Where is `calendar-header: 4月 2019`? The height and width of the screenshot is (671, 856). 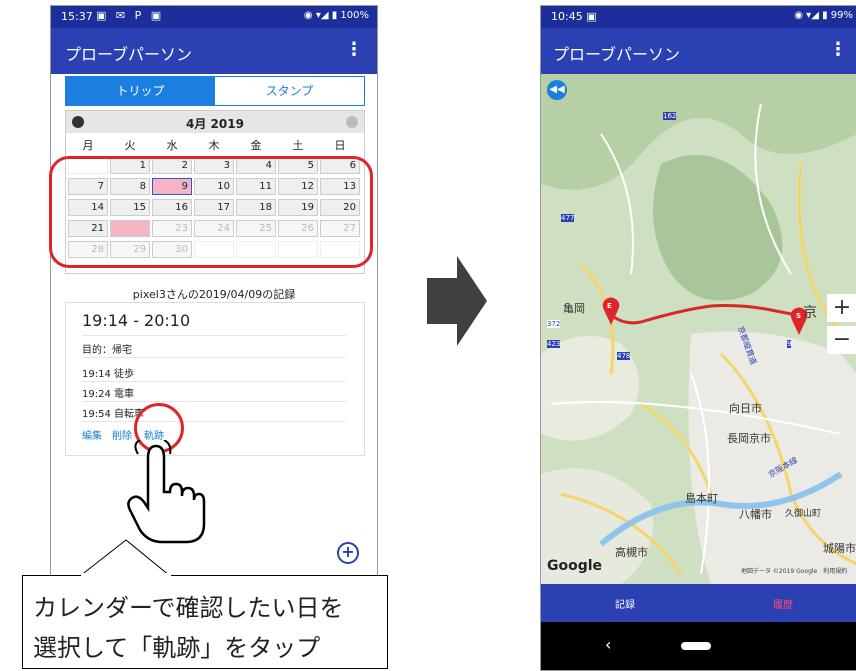 calendar-header: 4月 2019 is located at coordinates (215, 122).